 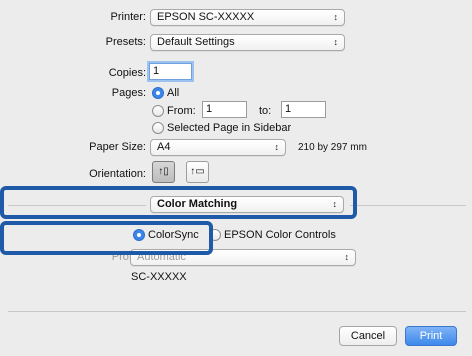 What do you see at coordinates (159, 277) in the screenshot?
I see `printer-model-text: SC-XXXXX` at bounding box center [159, 277].